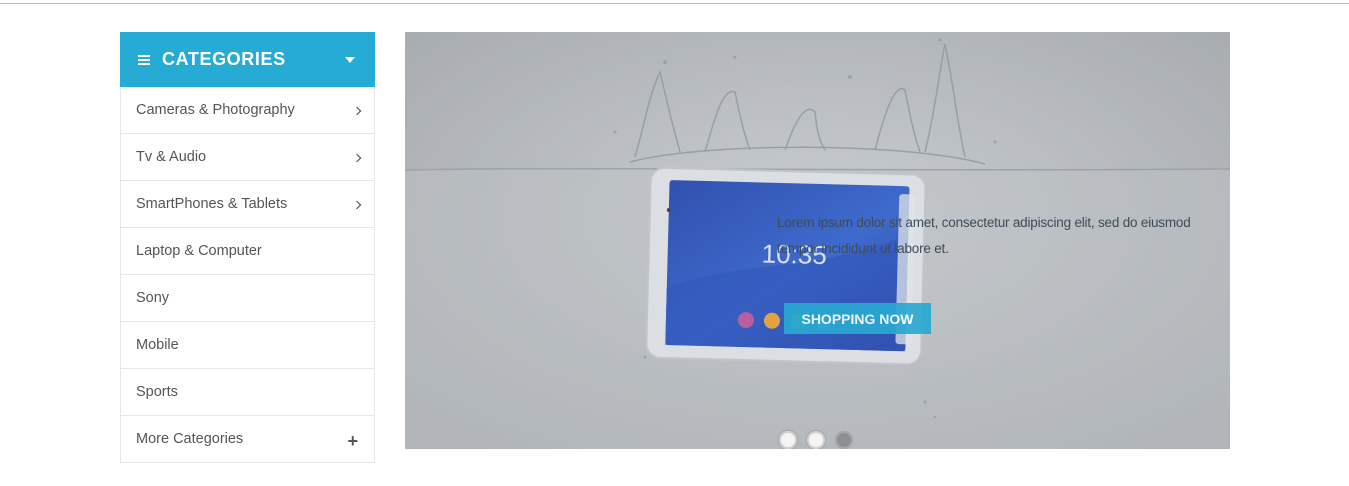 The height and width of the screenshot is (486, 1349). Describe the element at coordinates (212, 204) in the screenshot. I see `category-label: SmartPhones & Tablets` at that location.